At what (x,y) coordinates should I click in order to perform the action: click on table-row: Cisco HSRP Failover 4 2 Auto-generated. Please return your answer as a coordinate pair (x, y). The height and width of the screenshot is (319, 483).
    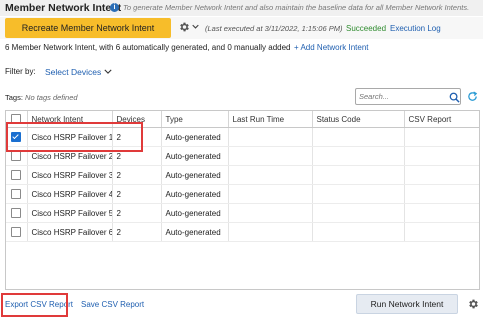
    Looking at the image, I should click on (242, 194).